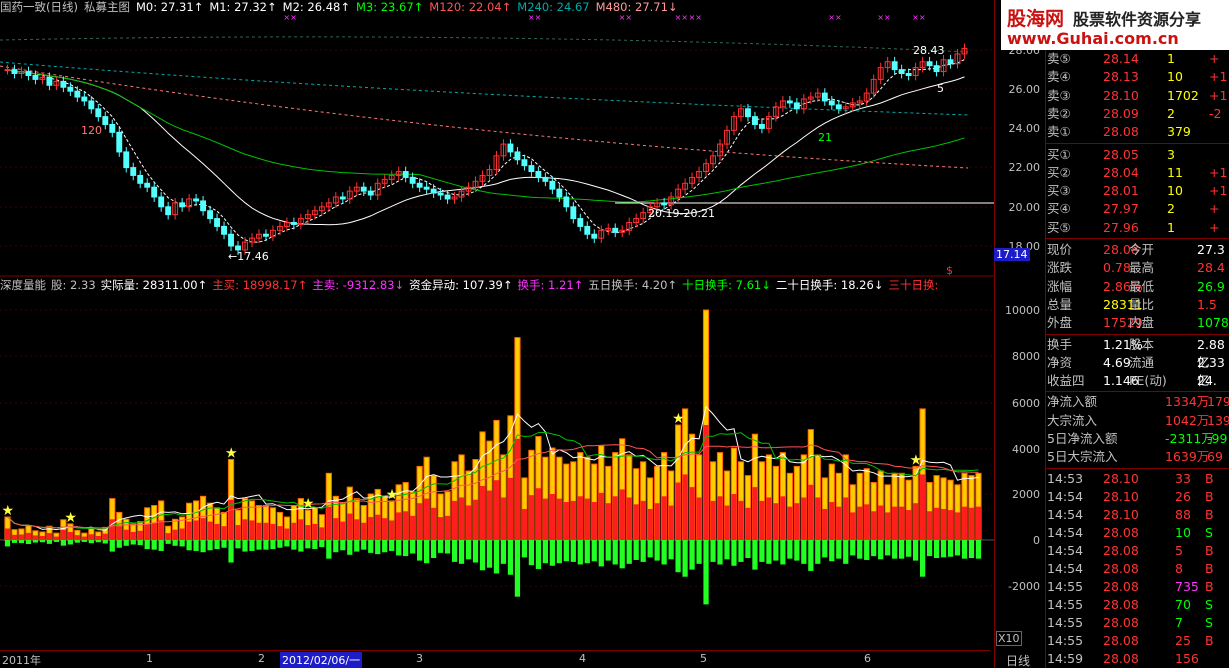 The width and height of the screenshot is (1229, 668). I want to click on quote-value-2: 24., so click(1207, 381).